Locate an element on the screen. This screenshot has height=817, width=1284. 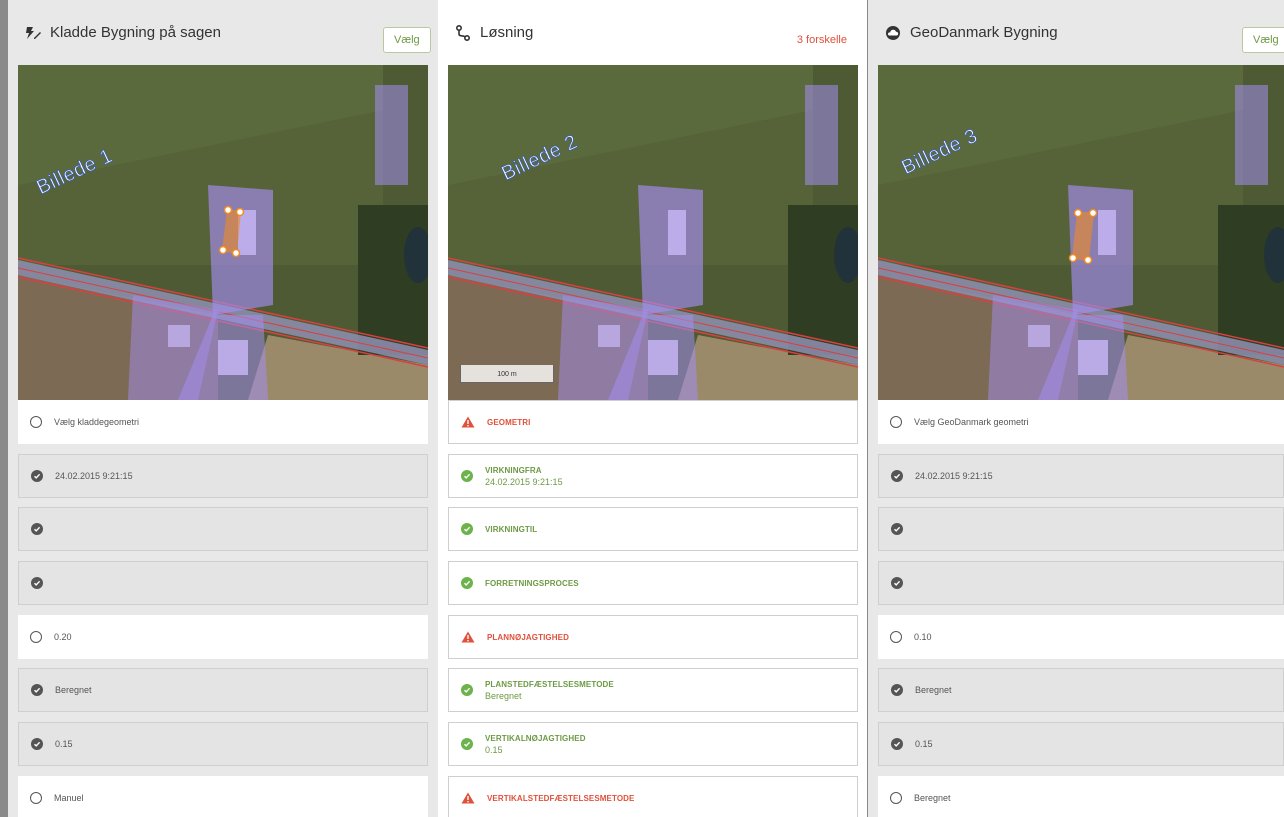
attribute-row: PLANNØJAGTIGHED is located at coordinates (653, 637).